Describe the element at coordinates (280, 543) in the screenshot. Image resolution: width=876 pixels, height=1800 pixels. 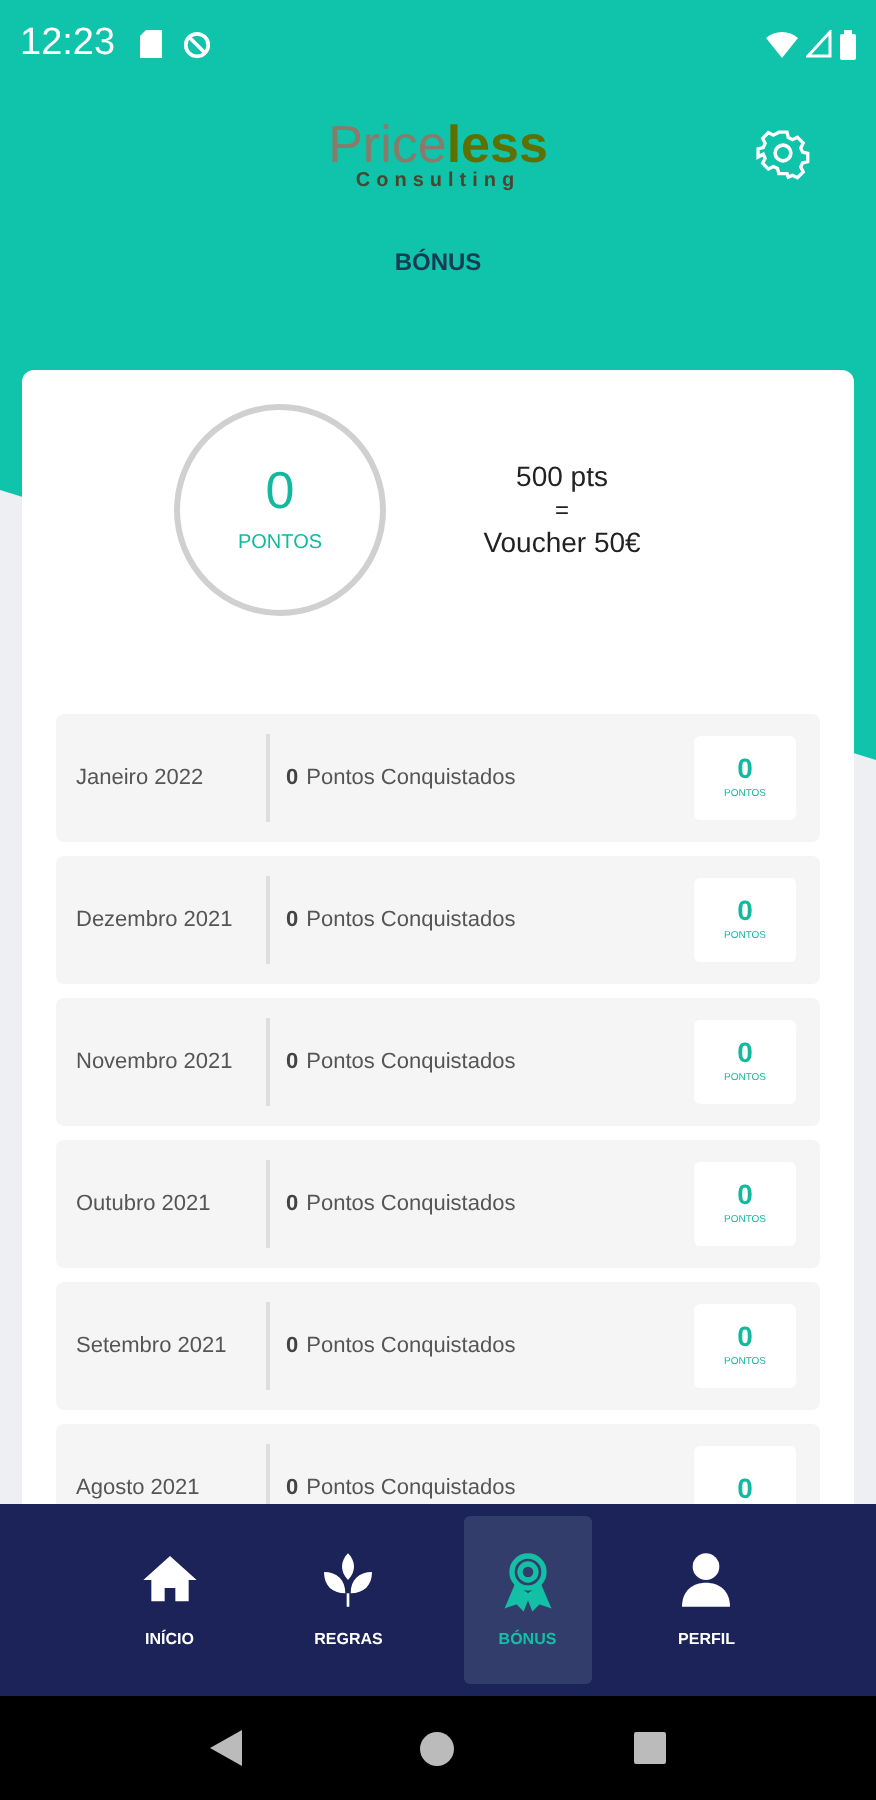
I see `points-label: PONTOS` at that location.